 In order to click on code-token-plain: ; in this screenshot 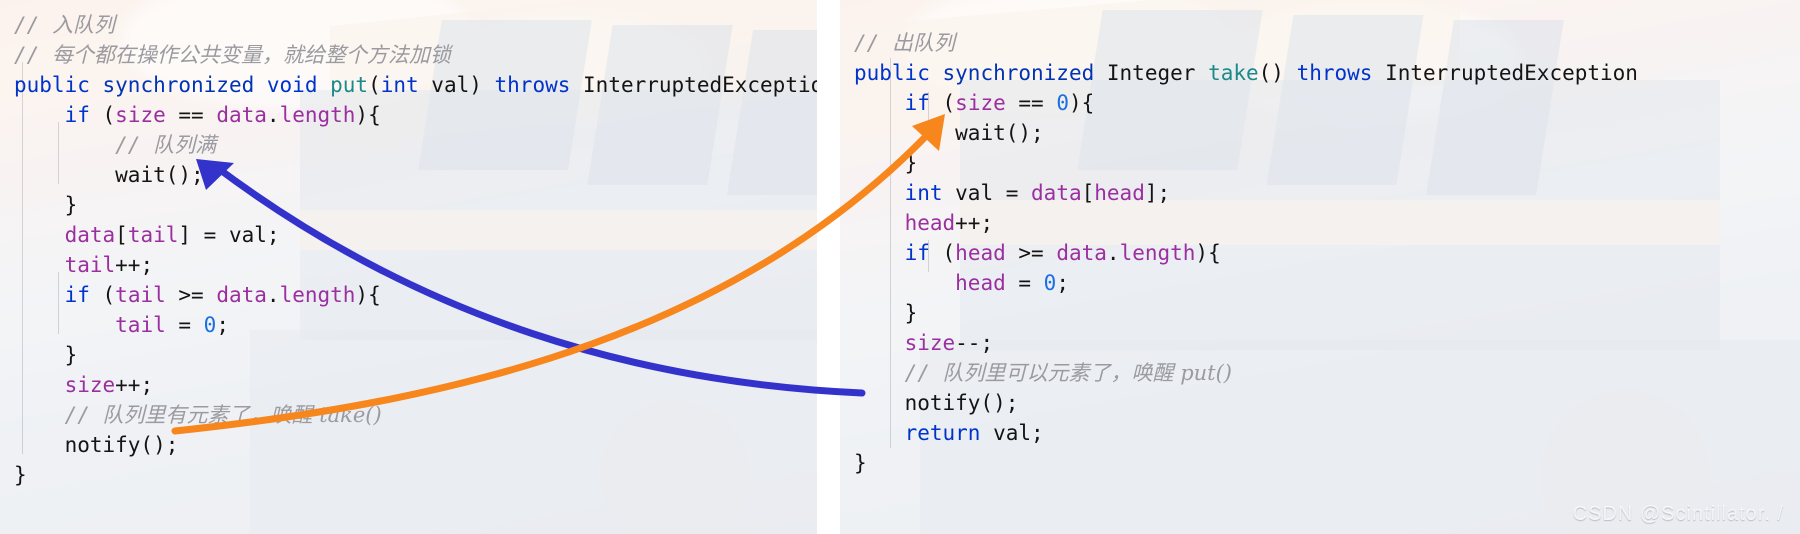, I will do `click(1062, 283)`.